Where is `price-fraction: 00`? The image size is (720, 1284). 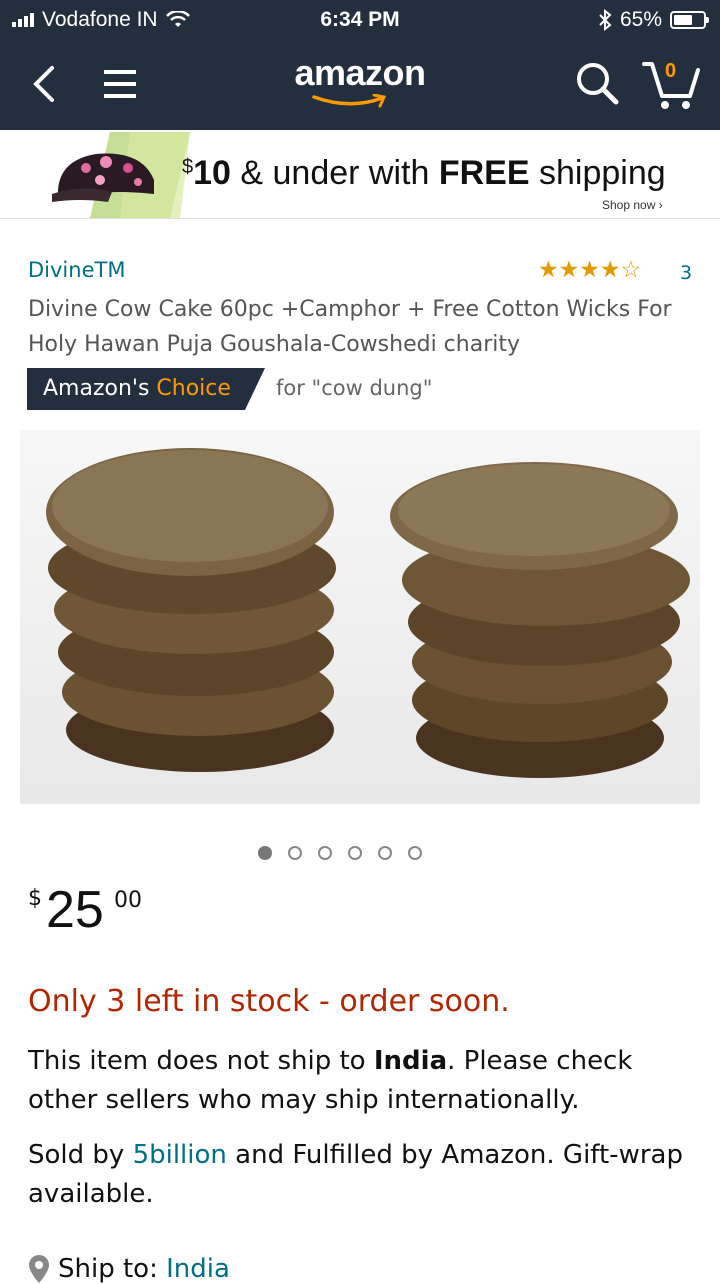
price-fraction: 00 is located at coordinates (128, 900).